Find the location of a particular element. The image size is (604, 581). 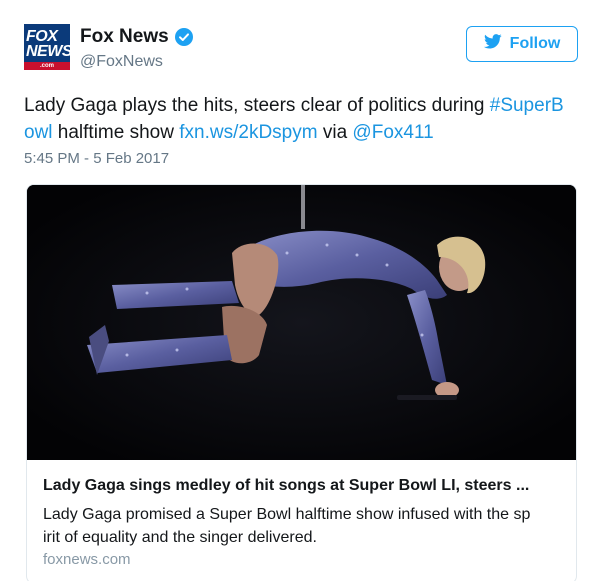

twitter-bird-icon is located at coordinates (492, 44).